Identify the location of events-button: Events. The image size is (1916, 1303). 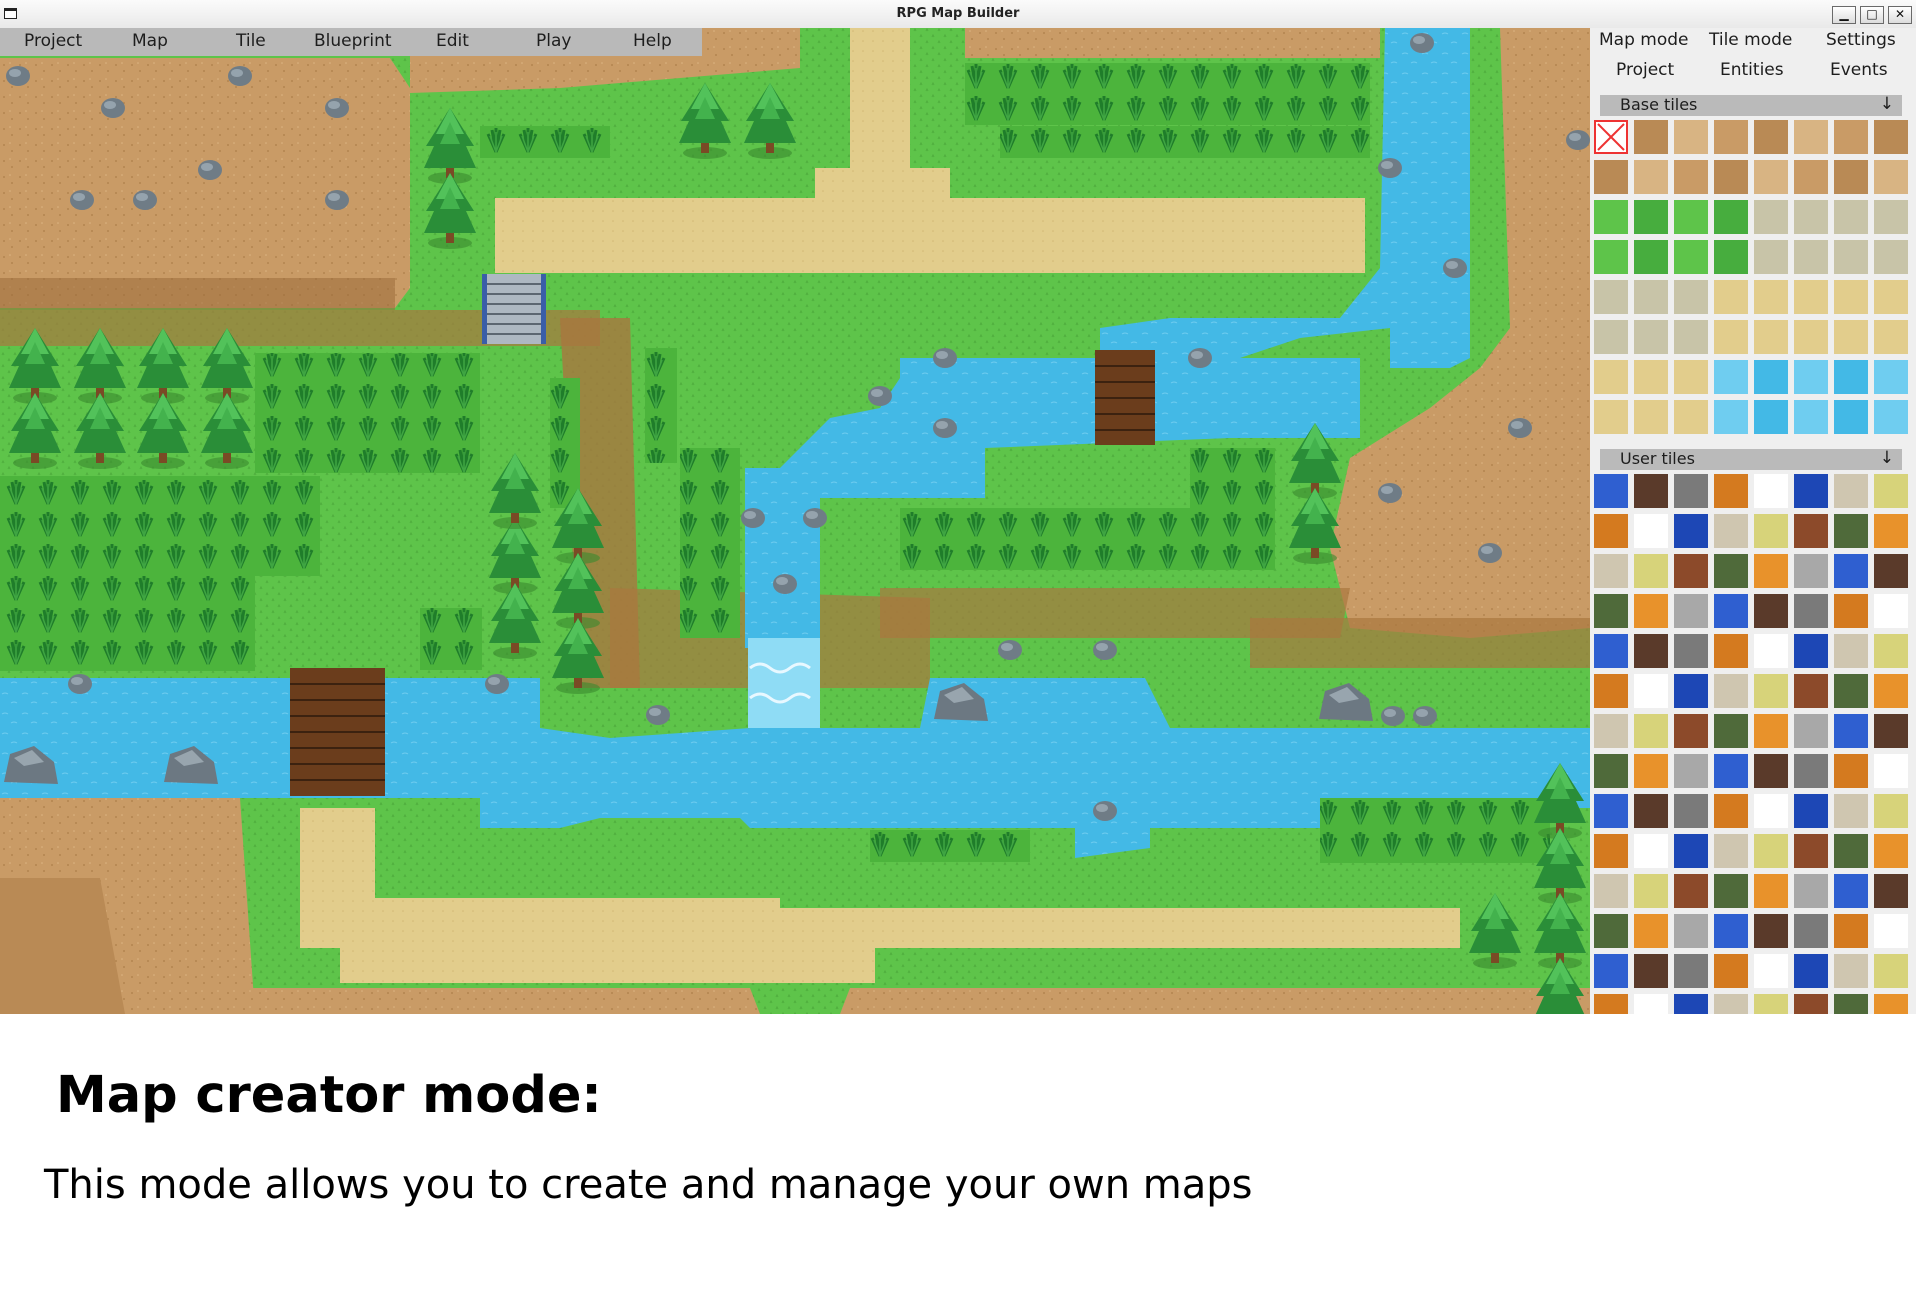
(1859, 70).